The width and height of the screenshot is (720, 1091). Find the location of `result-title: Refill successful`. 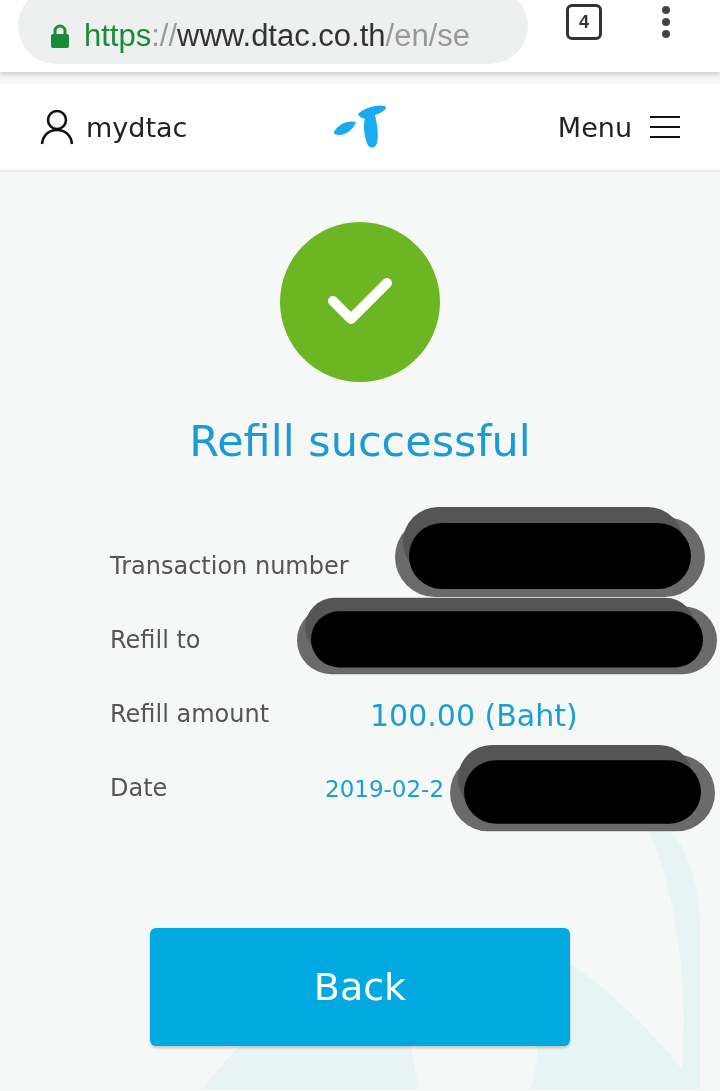

result-title: Refill successful is located at coordinates (360, 441).